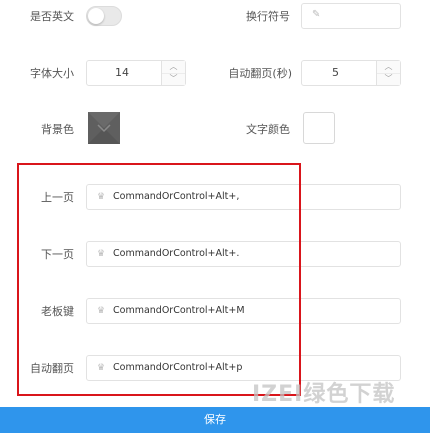 The width and height of the screenshot is (430, 446). What do you see at coordinates (52, 73) in the screenshot?
I see `font-size-label: 字体大小` at bounding box center [52, 73].